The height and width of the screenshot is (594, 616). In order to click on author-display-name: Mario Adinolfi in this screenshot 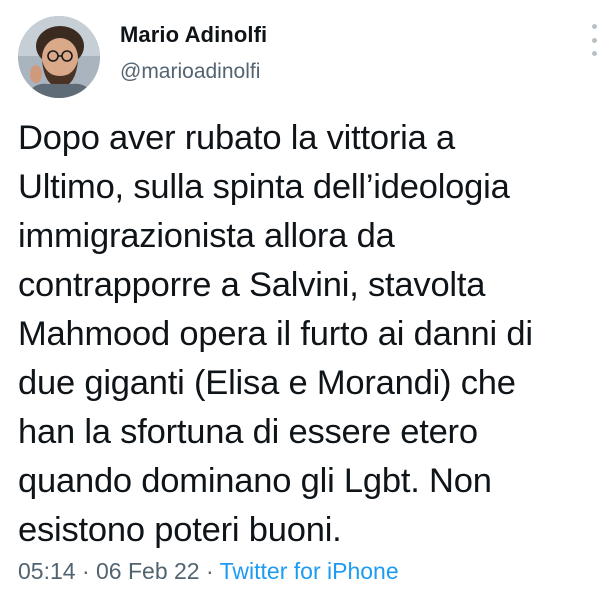, I will do `click(193, 35)`.